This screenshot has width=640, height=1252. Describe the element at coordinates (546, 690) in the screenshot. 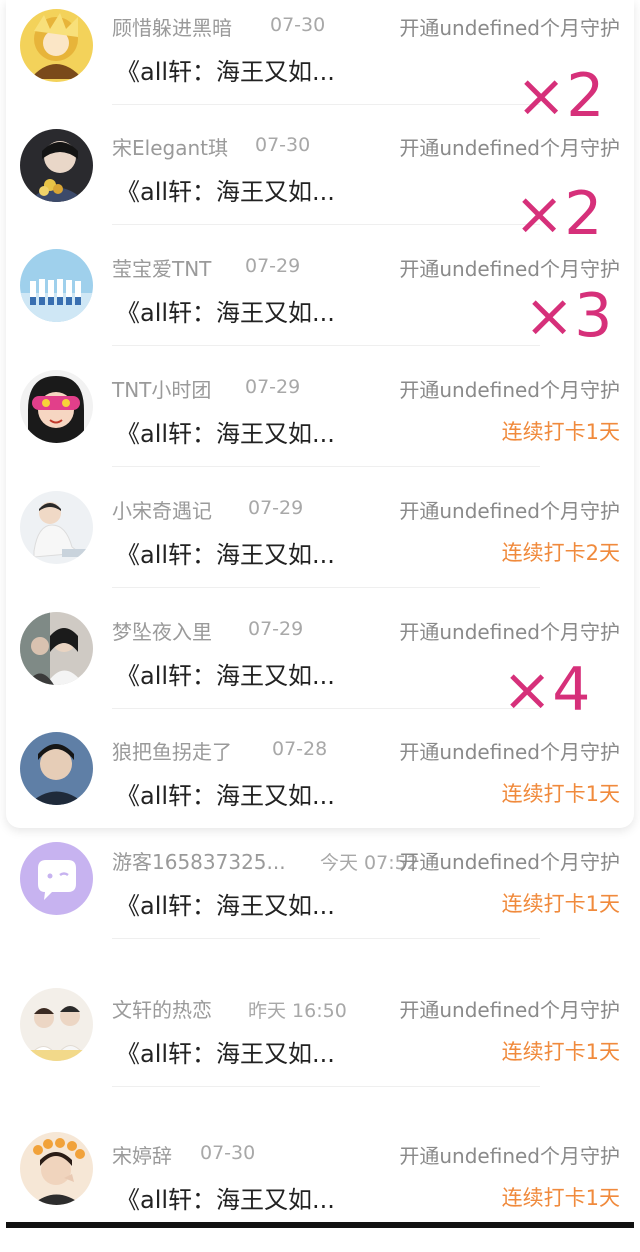

I see `multiplier-annotation: ×4` at that location.